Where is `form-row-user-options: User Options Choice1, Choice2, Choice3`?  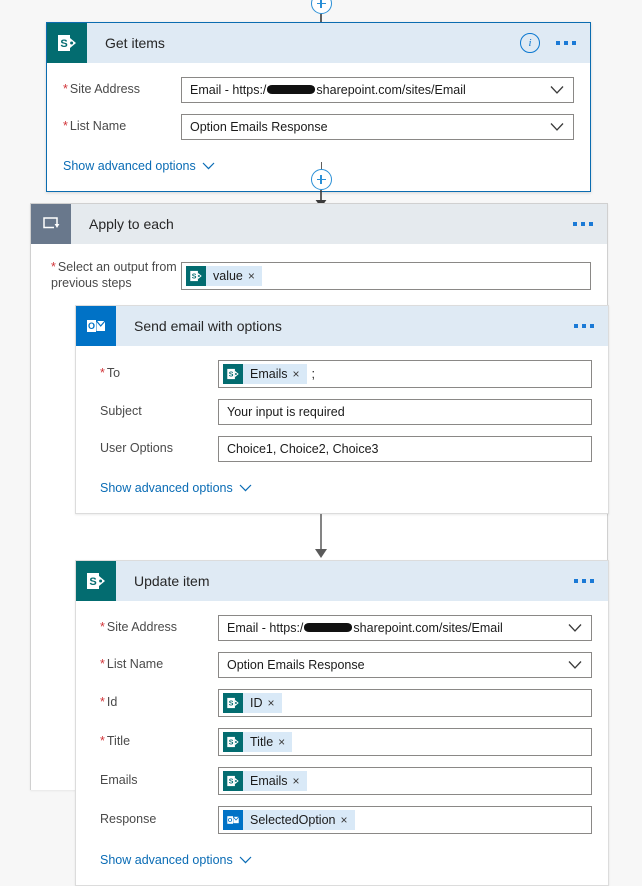 form-row-user-options: User Options Choice1, Choice2, Choice3 is located at coordinates (342, 449).